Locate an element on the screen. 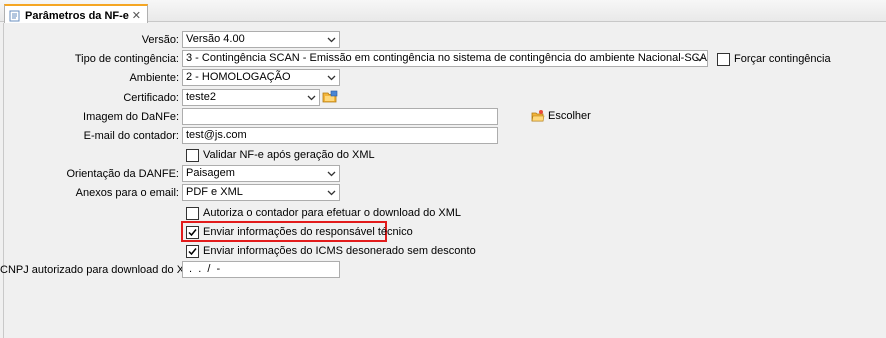 Image resolution: width=886 pixels, height=338 pixels. validar-nfe-label: Validar NF-e após geração do XML is located at coordinates (289, 155).